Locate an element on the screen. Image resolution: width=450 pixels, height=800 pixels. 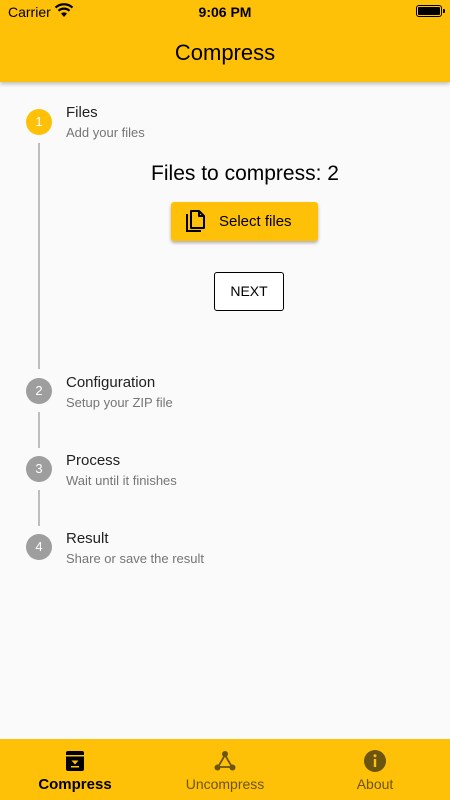
files-count-text: Files to compress: 2 is located at coordinates (245, 173).